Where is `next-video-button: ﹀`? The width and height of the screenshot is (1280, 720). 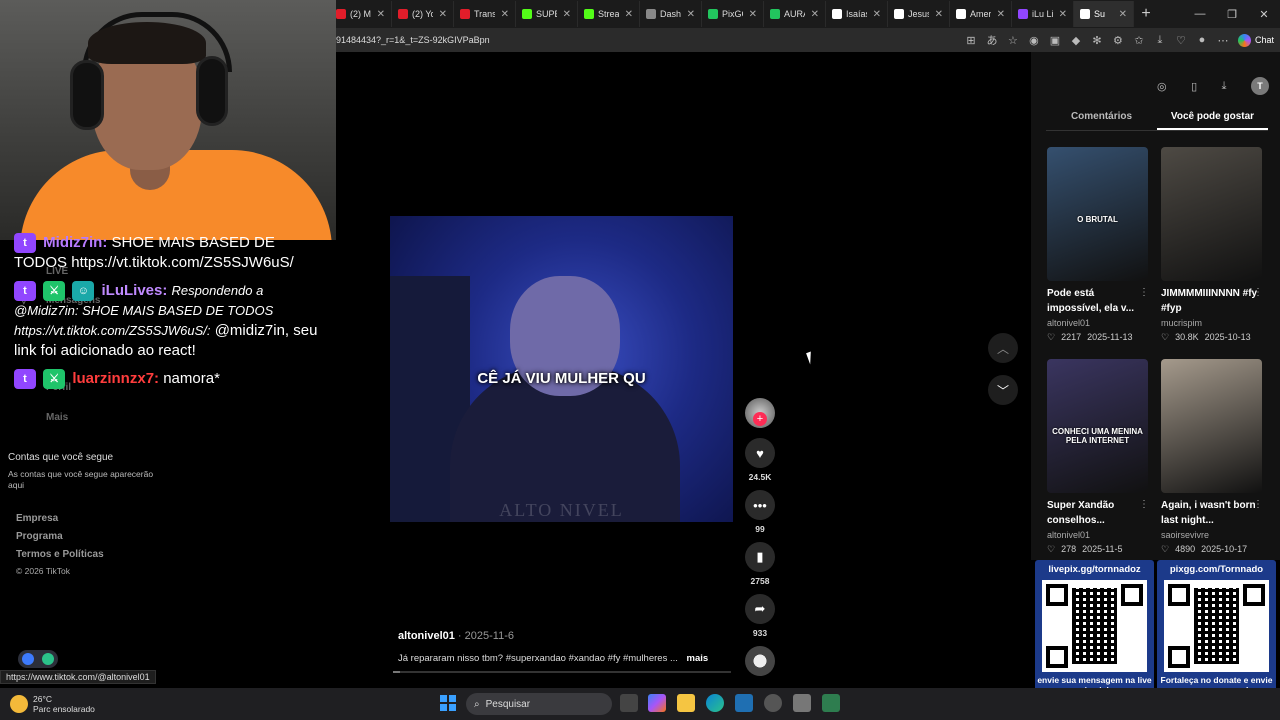 next-video-button: ﹀ is located at coordinates (1003, 390).